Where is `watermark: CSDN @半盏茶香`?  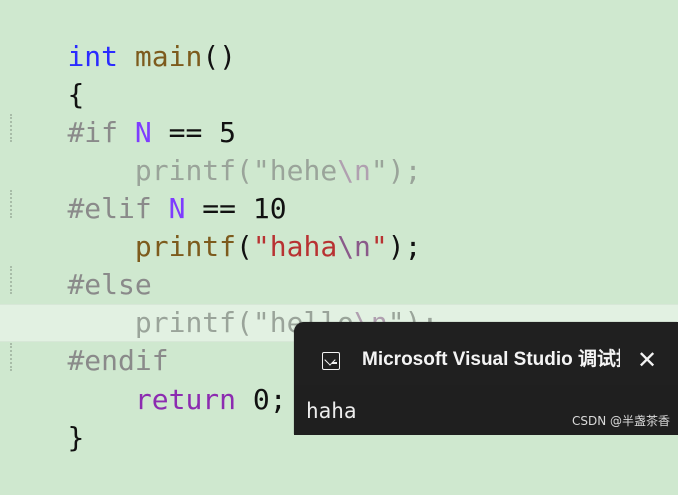
watermark: CSDN @半盏茶香 is located at coordinates (620, 421).